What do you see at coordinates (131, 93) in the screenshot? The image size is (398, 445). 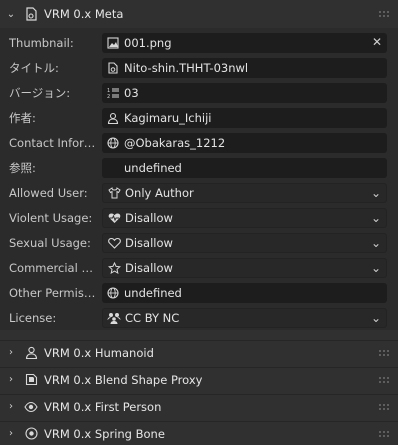 I see `version-value: 03` at bounding box center [131, 93].